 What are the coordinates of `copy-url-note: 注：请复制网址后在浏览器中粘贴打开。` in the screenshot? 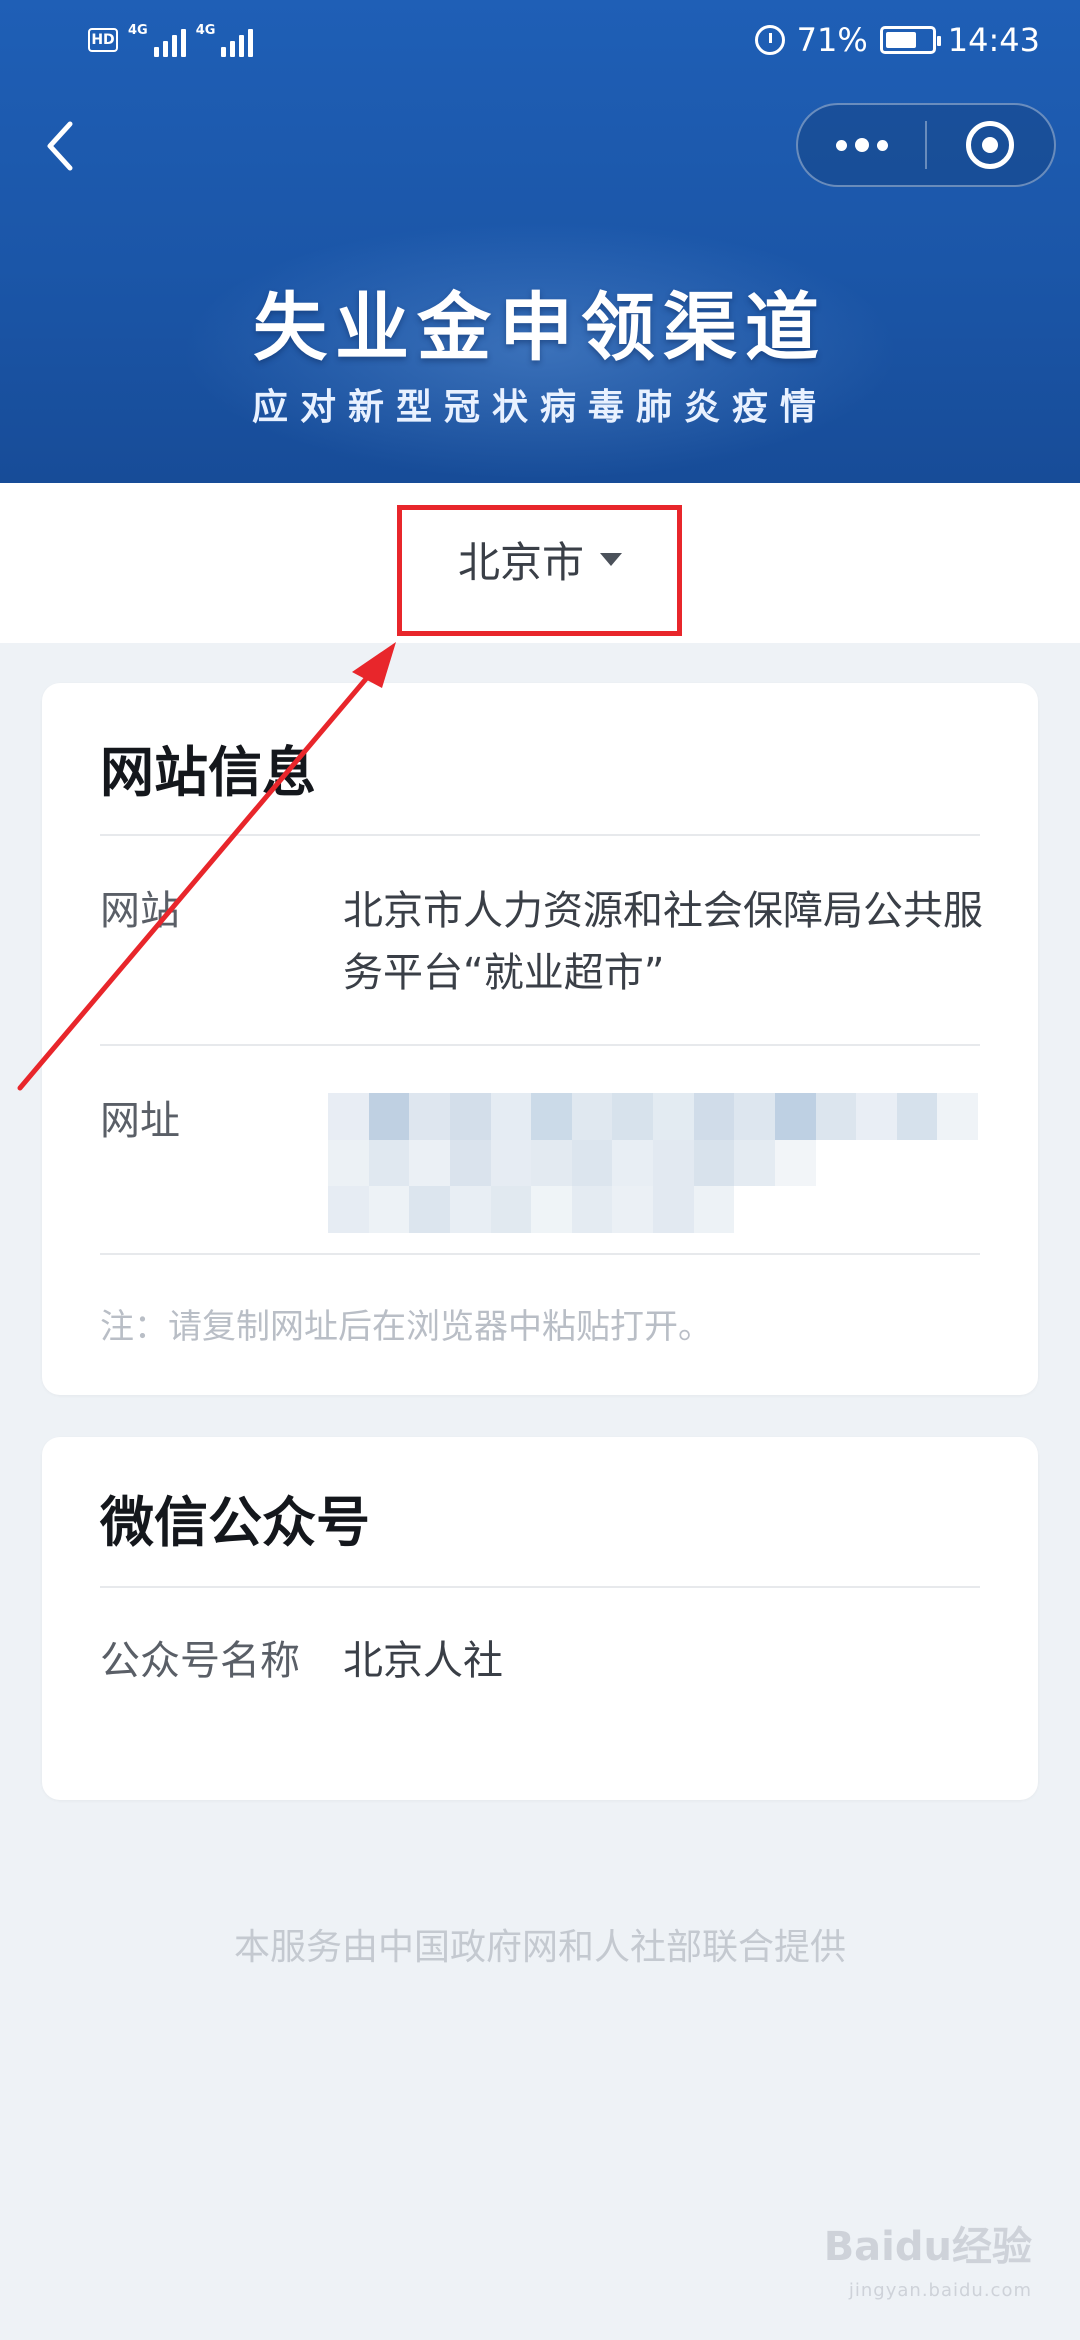 It's located at (406, 1327).